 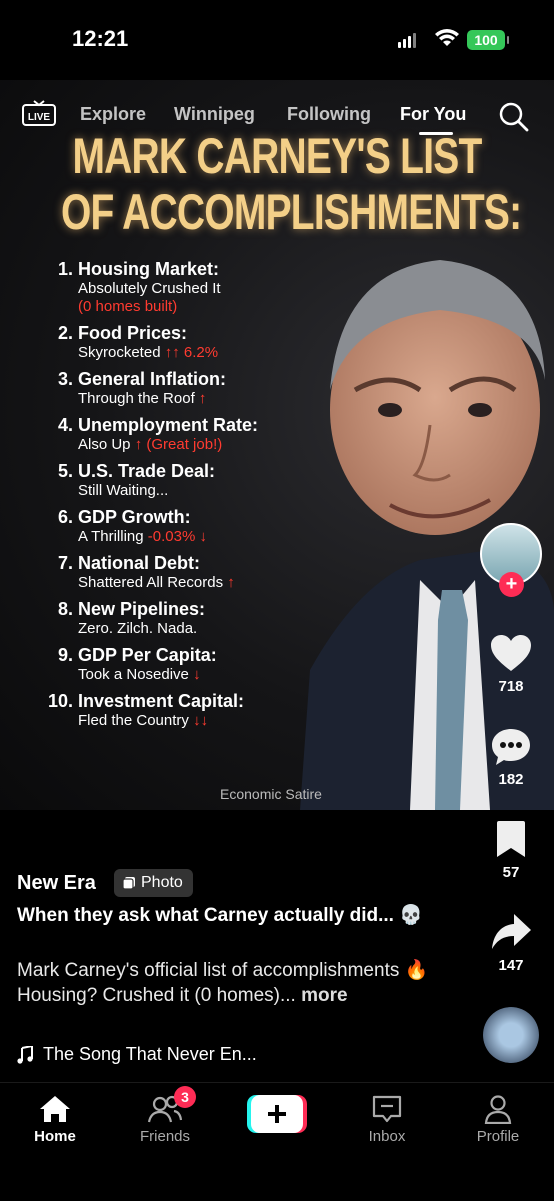 I want to click on profile-icon, so click(x=498, y=1109).